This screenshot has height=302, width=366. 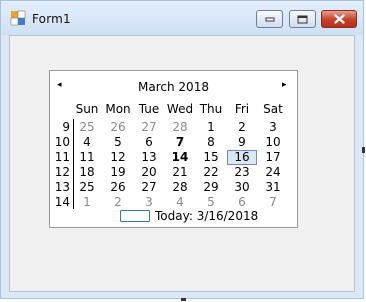 I want to click on day-cell: 18, so click(x=87, y=172).